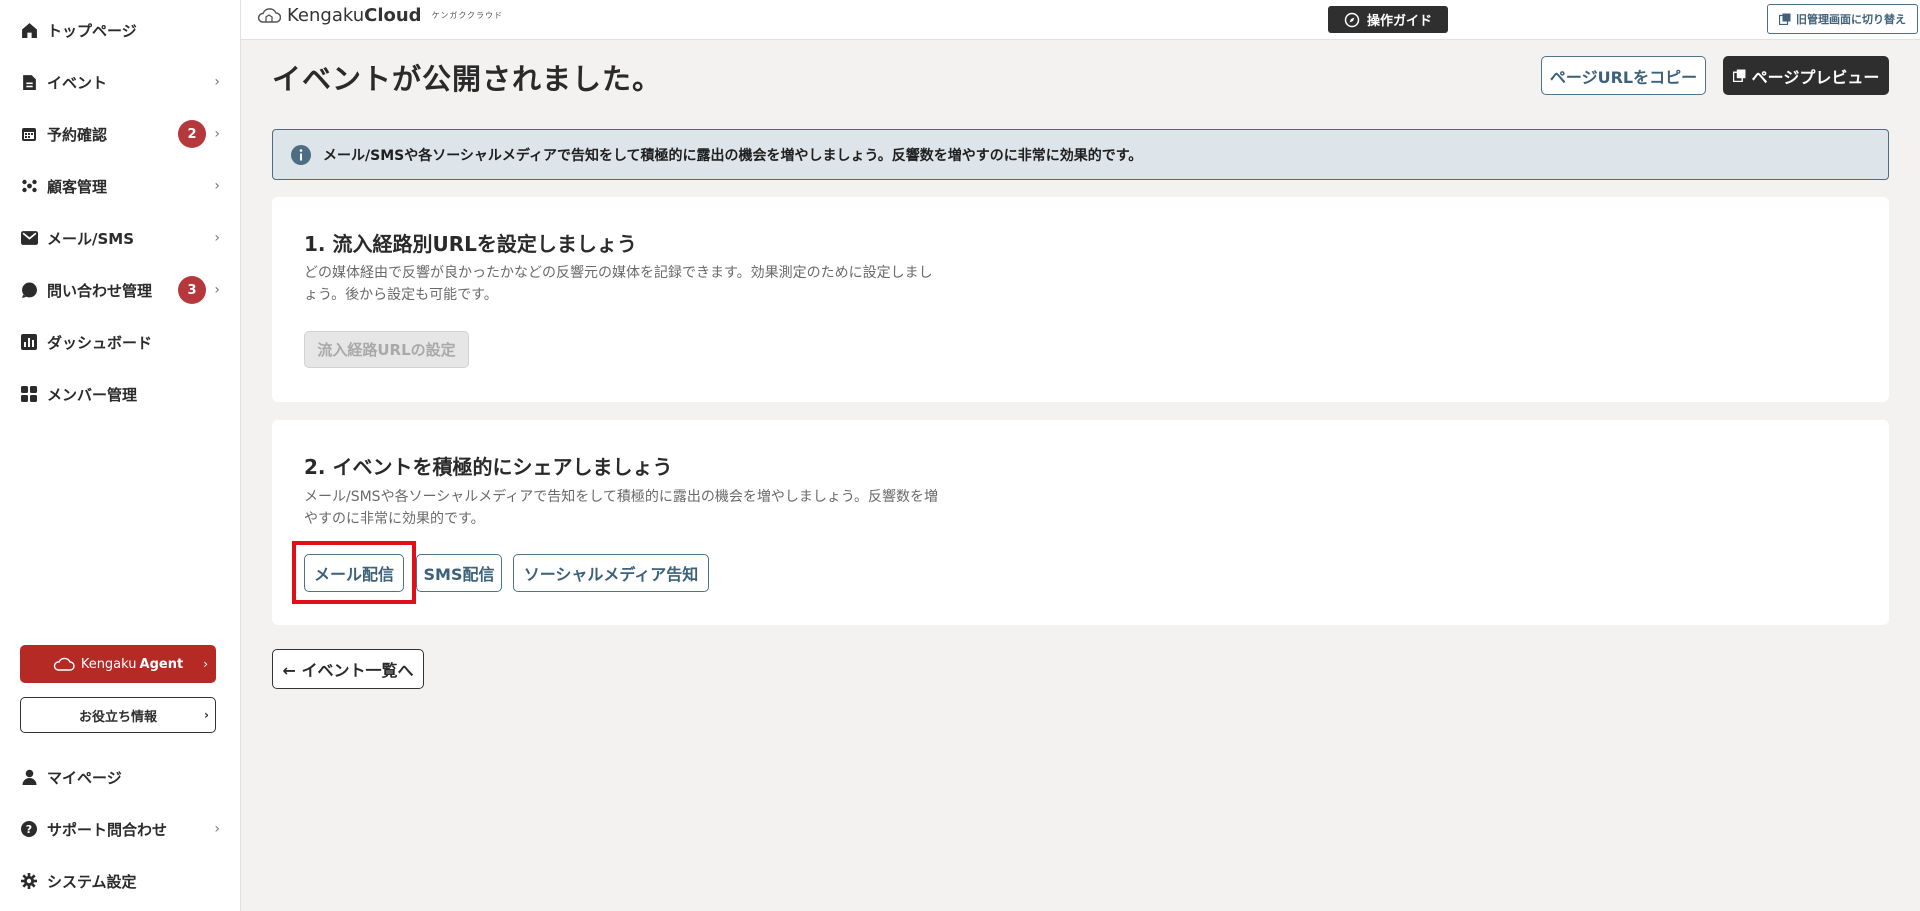 The image size is (1920, 911). What do you see at coordinates (29, 394) in the screenshot?
I see `grid-icon` at bounding box center [29, 394].